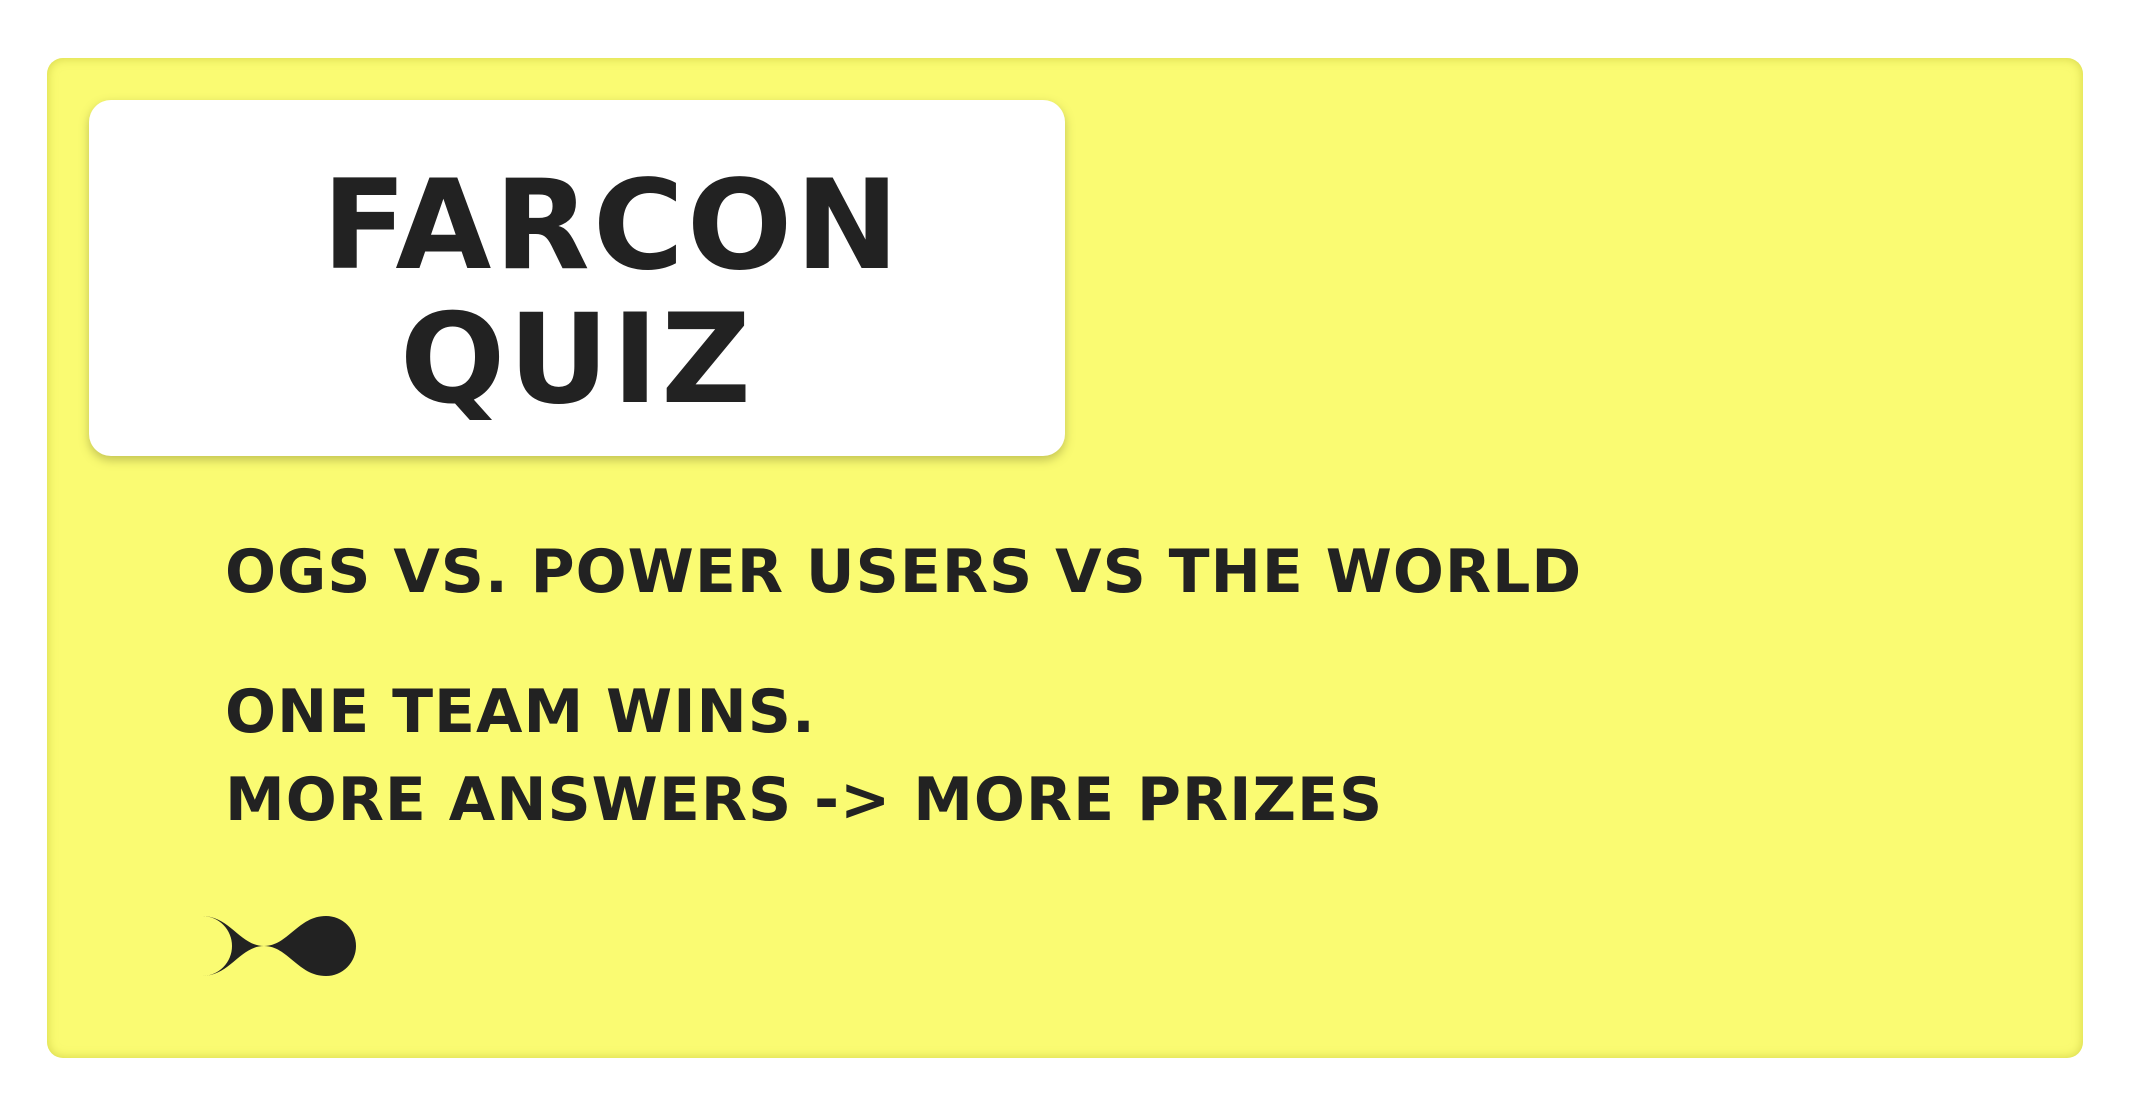 Image resolution: width=2130 pixels, height=1115 pixels. What do you see at coordinates (264, 946) in the screenshot?
I see `infinity-logo-icon` at bounding box center [264, 946].